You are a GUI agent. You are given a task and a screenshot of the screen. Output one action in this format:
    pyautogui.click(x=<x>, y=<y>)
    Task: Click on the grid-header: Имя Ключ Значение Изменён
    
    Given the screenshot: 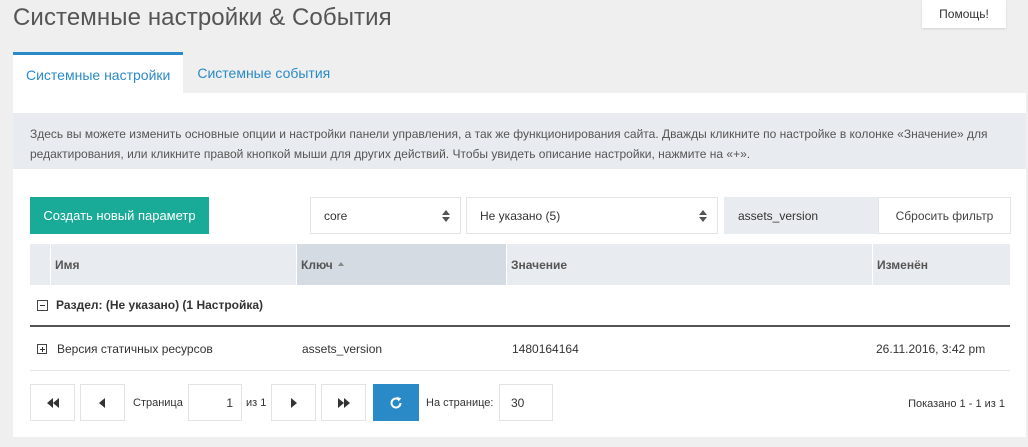 What is the action you would take?
    pyautogui.click(x=520, y=264)
    